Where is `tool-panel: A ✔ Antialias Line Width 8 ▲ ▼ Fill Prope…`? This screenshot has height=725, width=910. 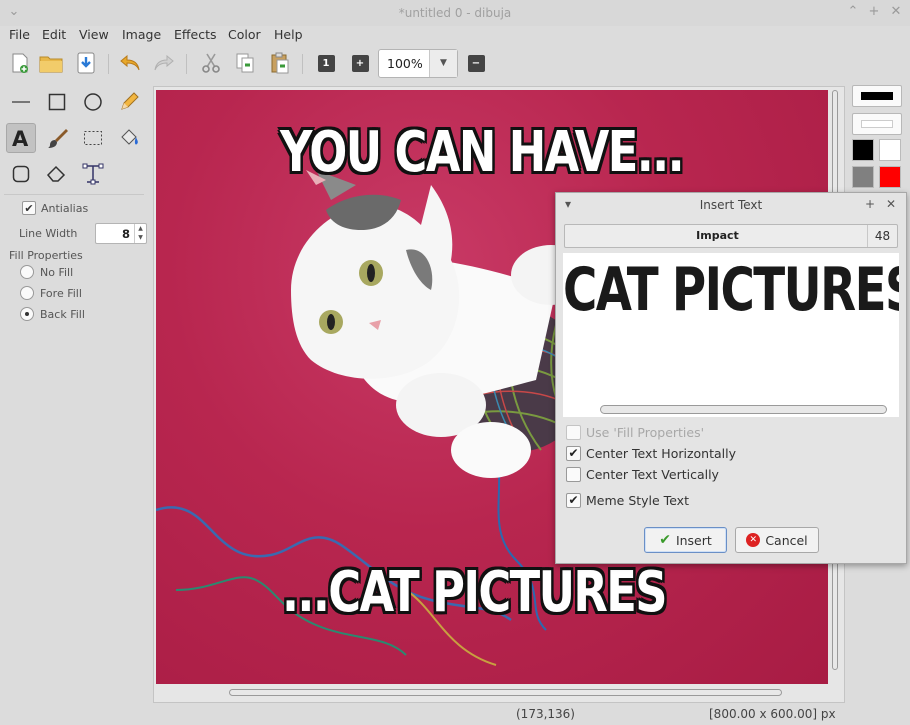 tool-panel: A ✔ Antialias Line Width 8 ▲ ▼ Fill Prope… is located at coordinates (75, 392).